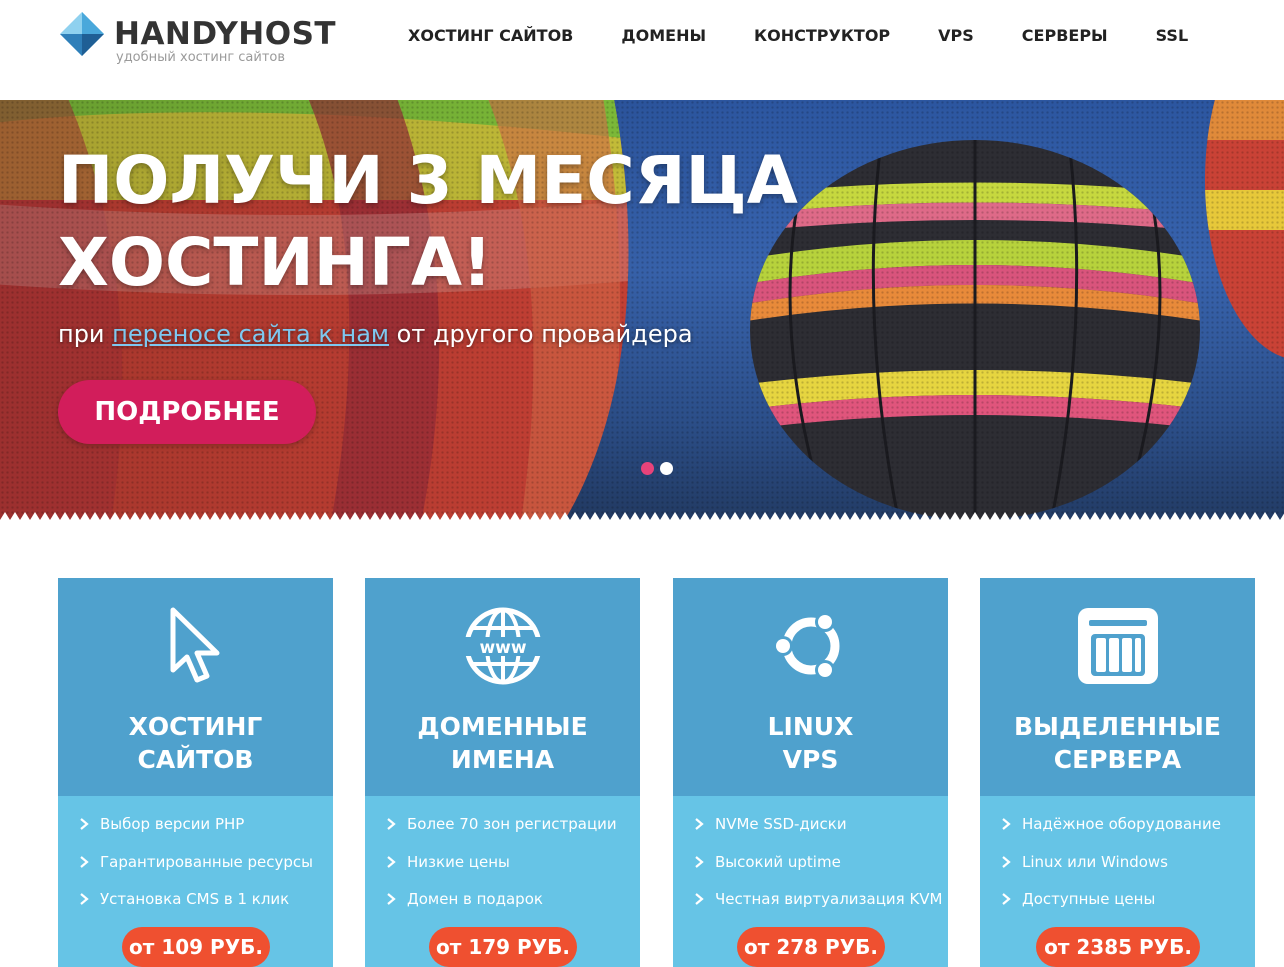  What do you see at coordinates (250, 334) in the screenshot?
I see `hero-subtitle-link: переносе сайта к нам` at bounding box center [250, 334].